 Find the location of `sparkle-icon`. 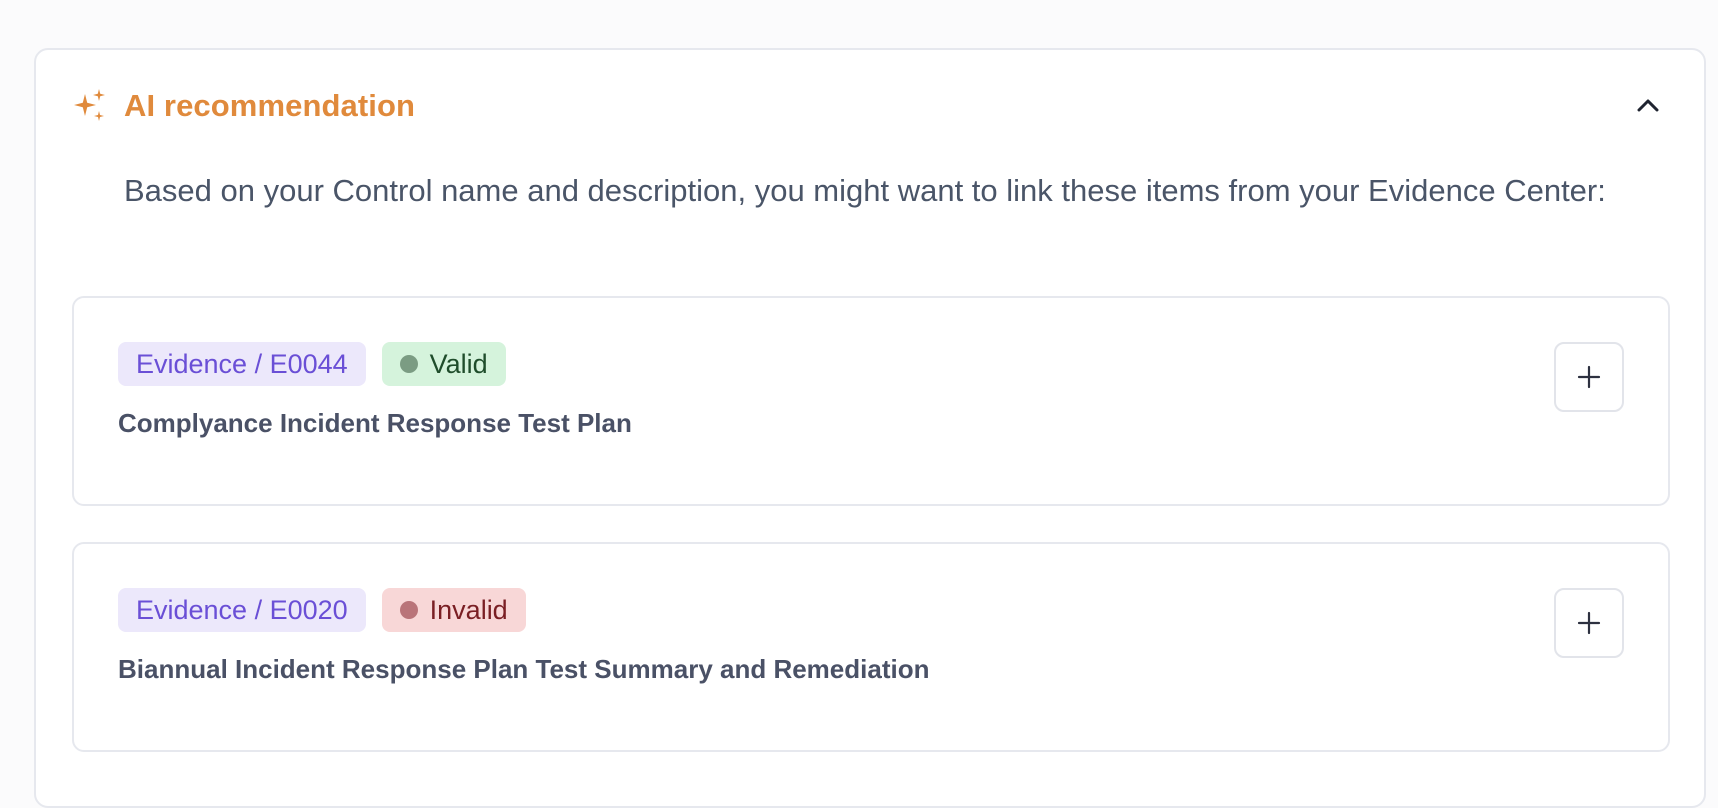

sparkle-icon is located at coordinates (90, 106).